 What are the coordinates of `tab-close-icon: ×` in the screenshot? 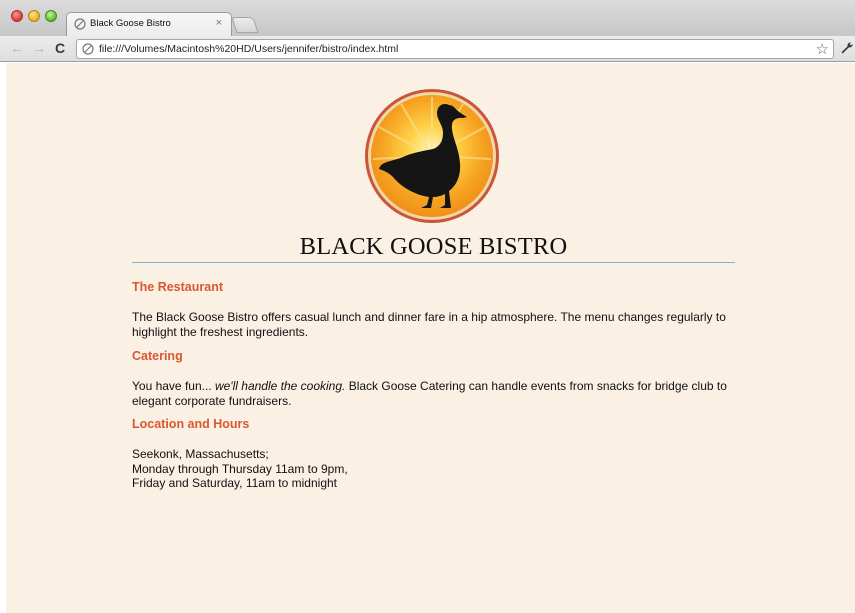 It's located at (219, 23).